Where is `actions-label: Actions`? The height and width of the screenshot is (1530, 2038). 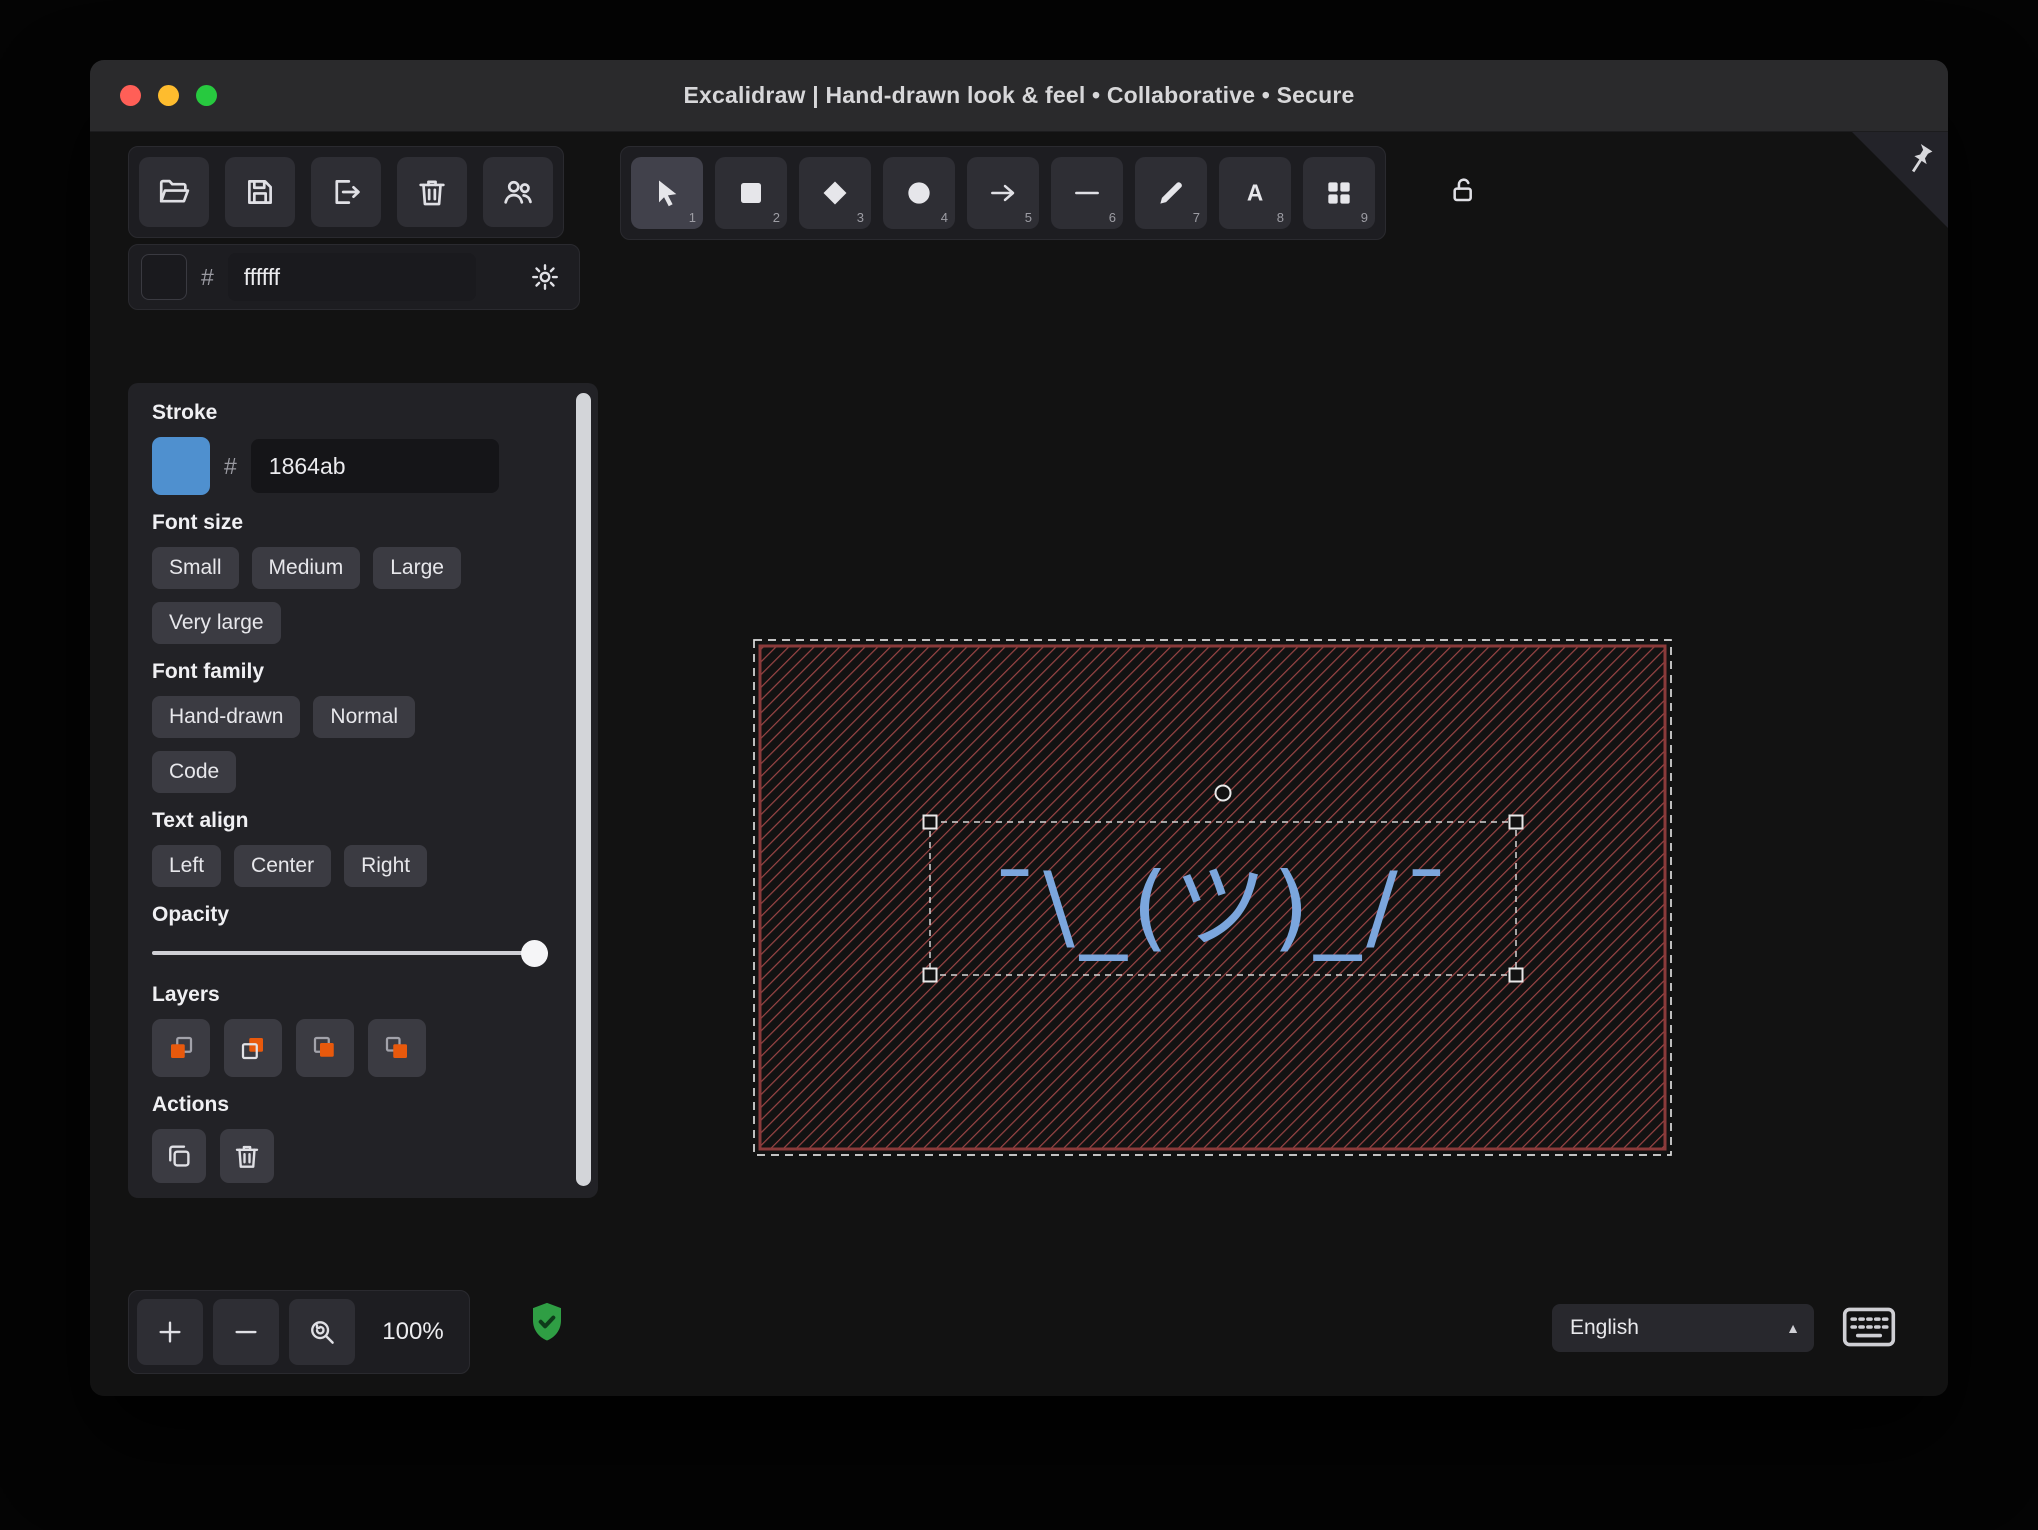 actions-label: Actions is located at coordinates (191, 1104).